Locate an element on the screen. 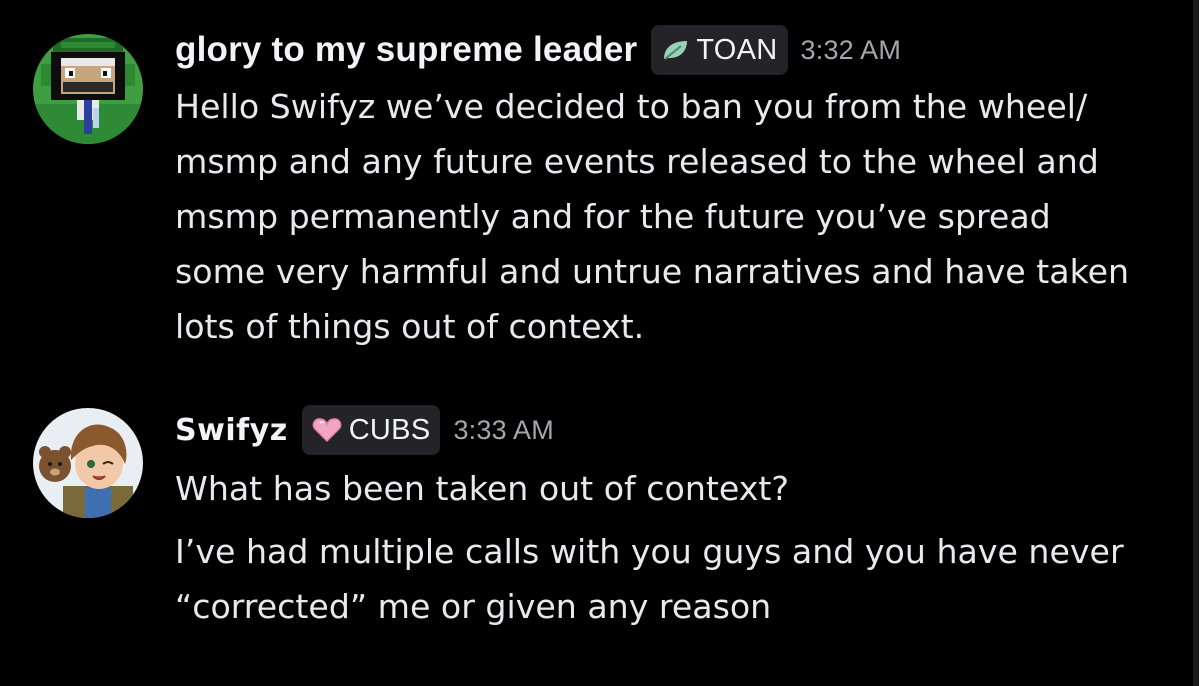 The width and height of the screenshot is (1199, 686). server-tag: CUBS is located at coordinates (371, 430).